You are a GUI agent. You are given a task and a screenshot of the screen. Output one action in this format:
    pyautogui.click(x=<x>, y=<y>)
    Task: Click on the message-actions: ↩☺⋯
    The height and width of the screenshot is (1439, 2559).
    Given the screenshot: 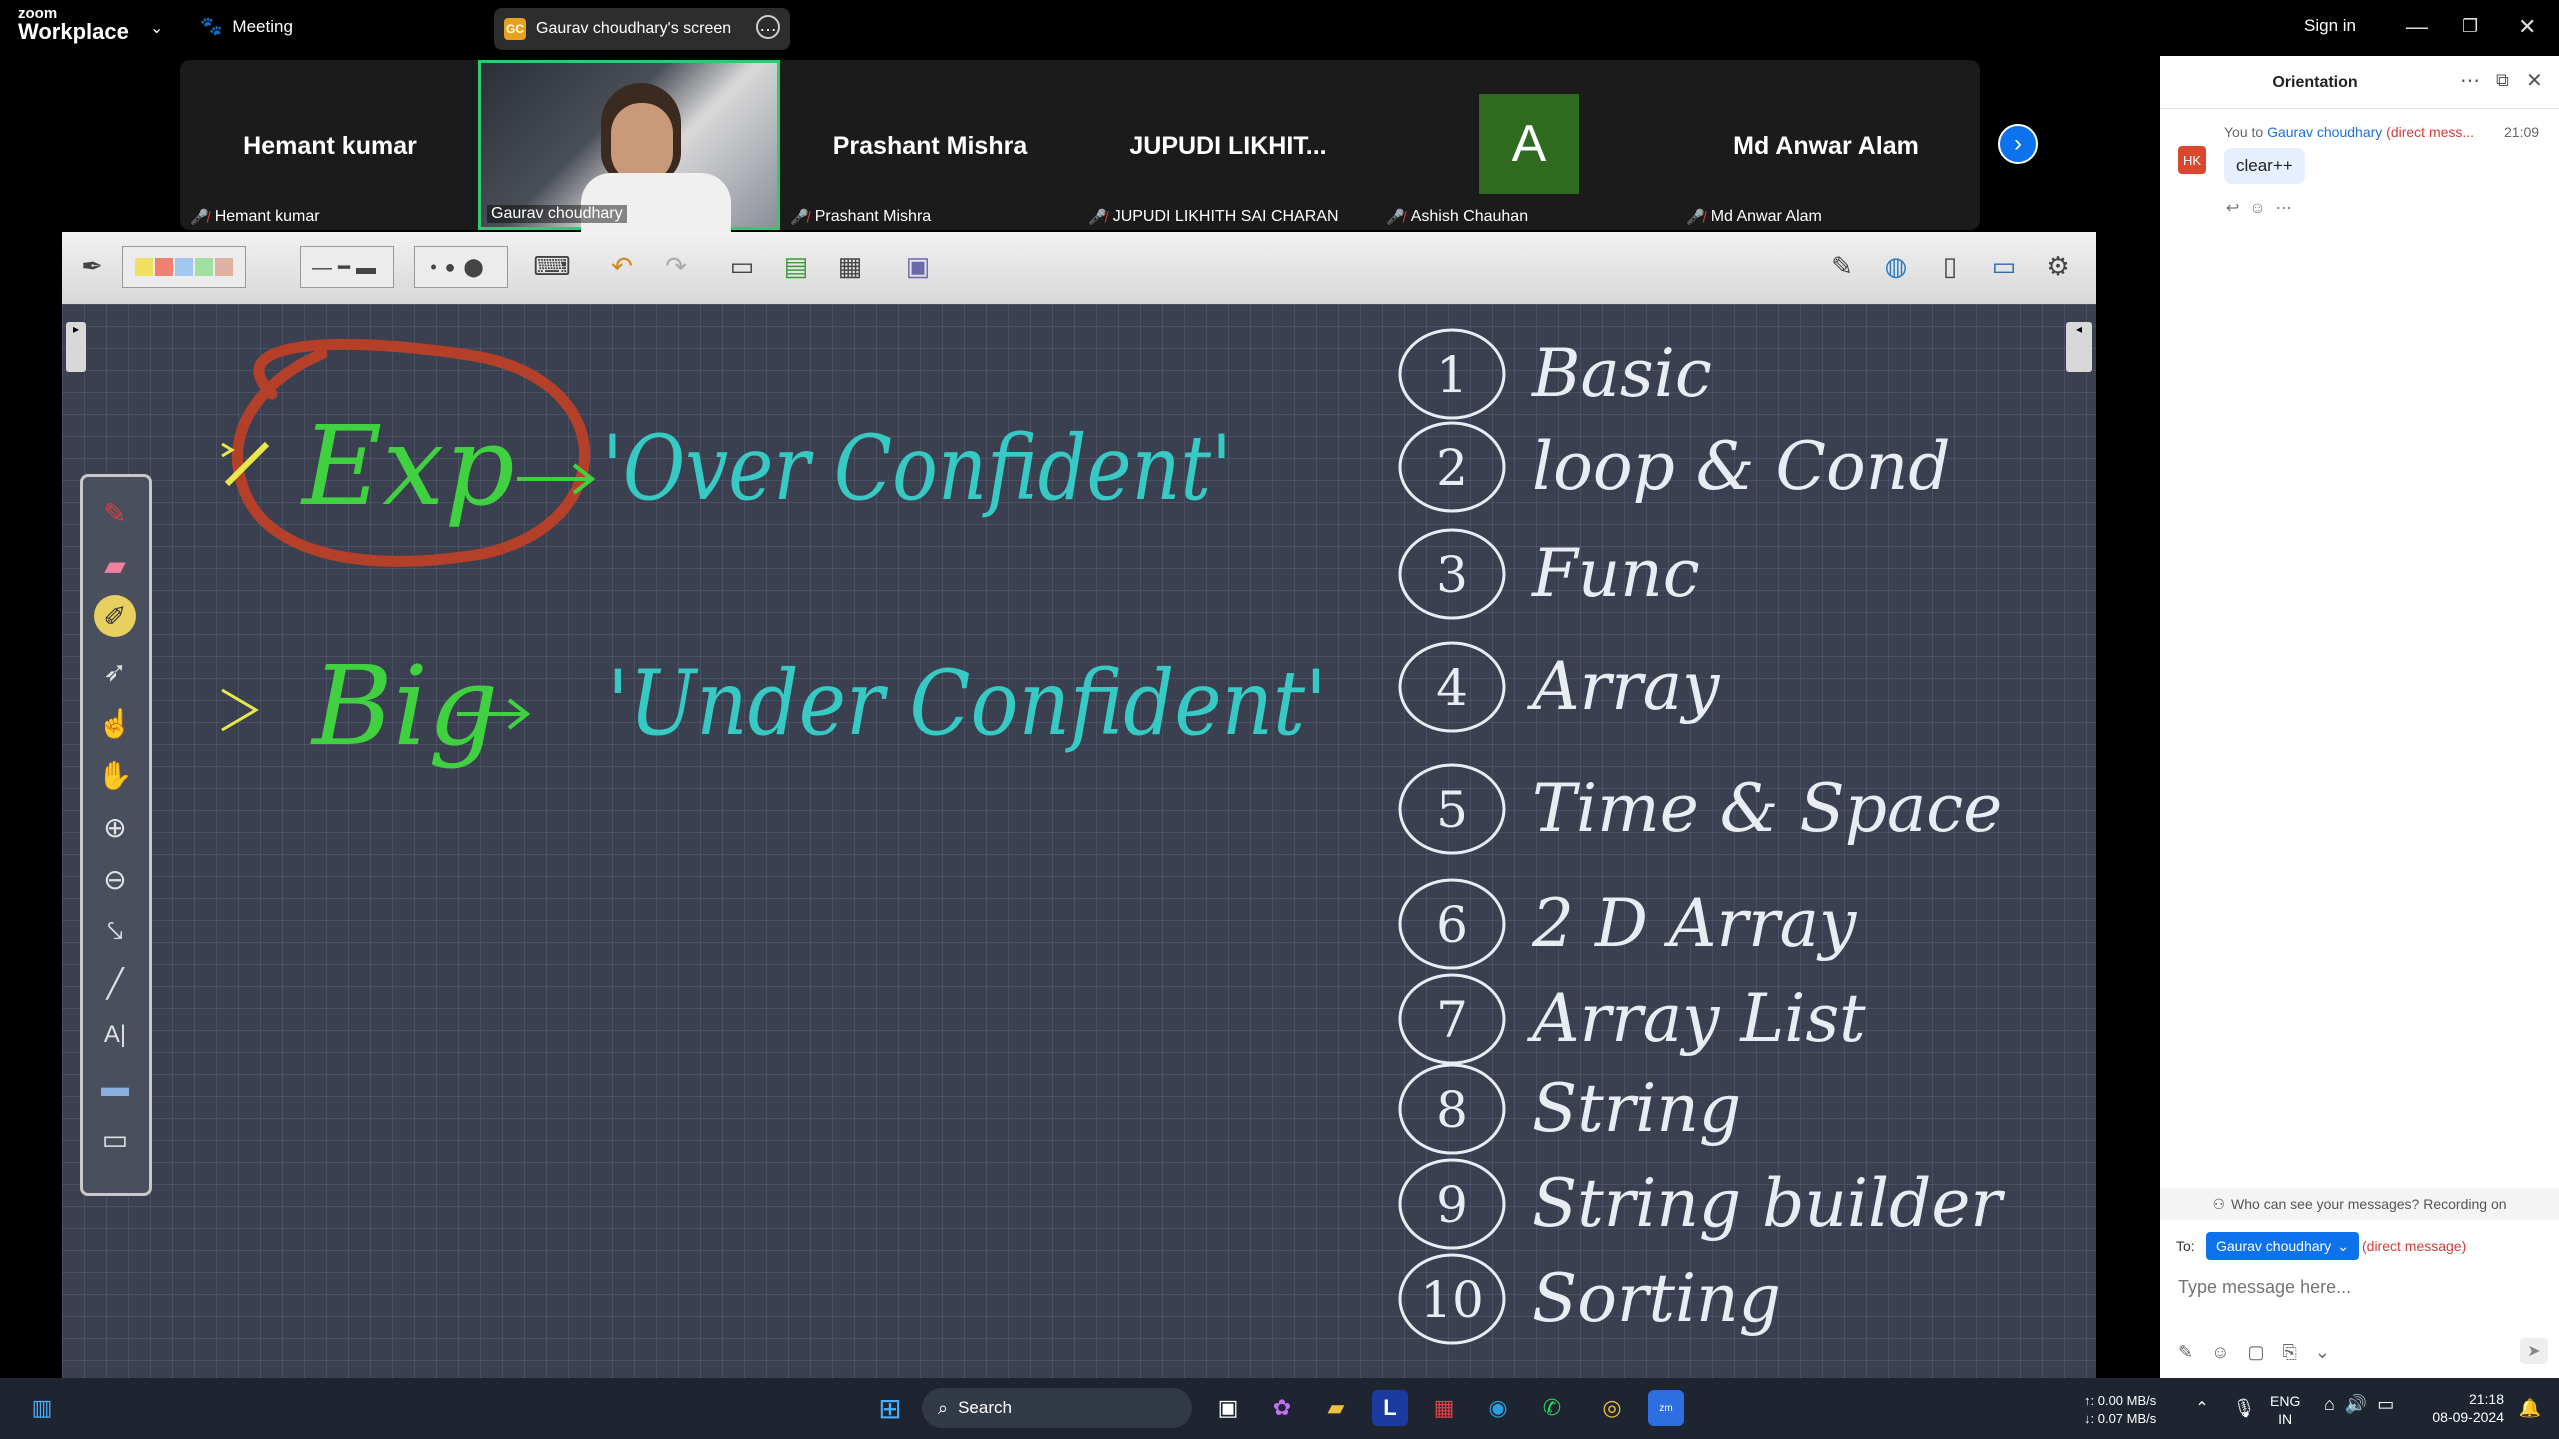 What is the action you would take?
    pyautogui.click(x=2264, y=208)
    